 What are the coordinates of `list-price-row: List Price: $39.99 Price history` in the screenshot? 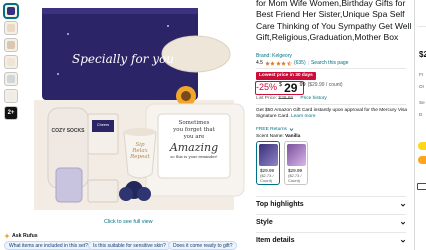 It's located at (291, 98).